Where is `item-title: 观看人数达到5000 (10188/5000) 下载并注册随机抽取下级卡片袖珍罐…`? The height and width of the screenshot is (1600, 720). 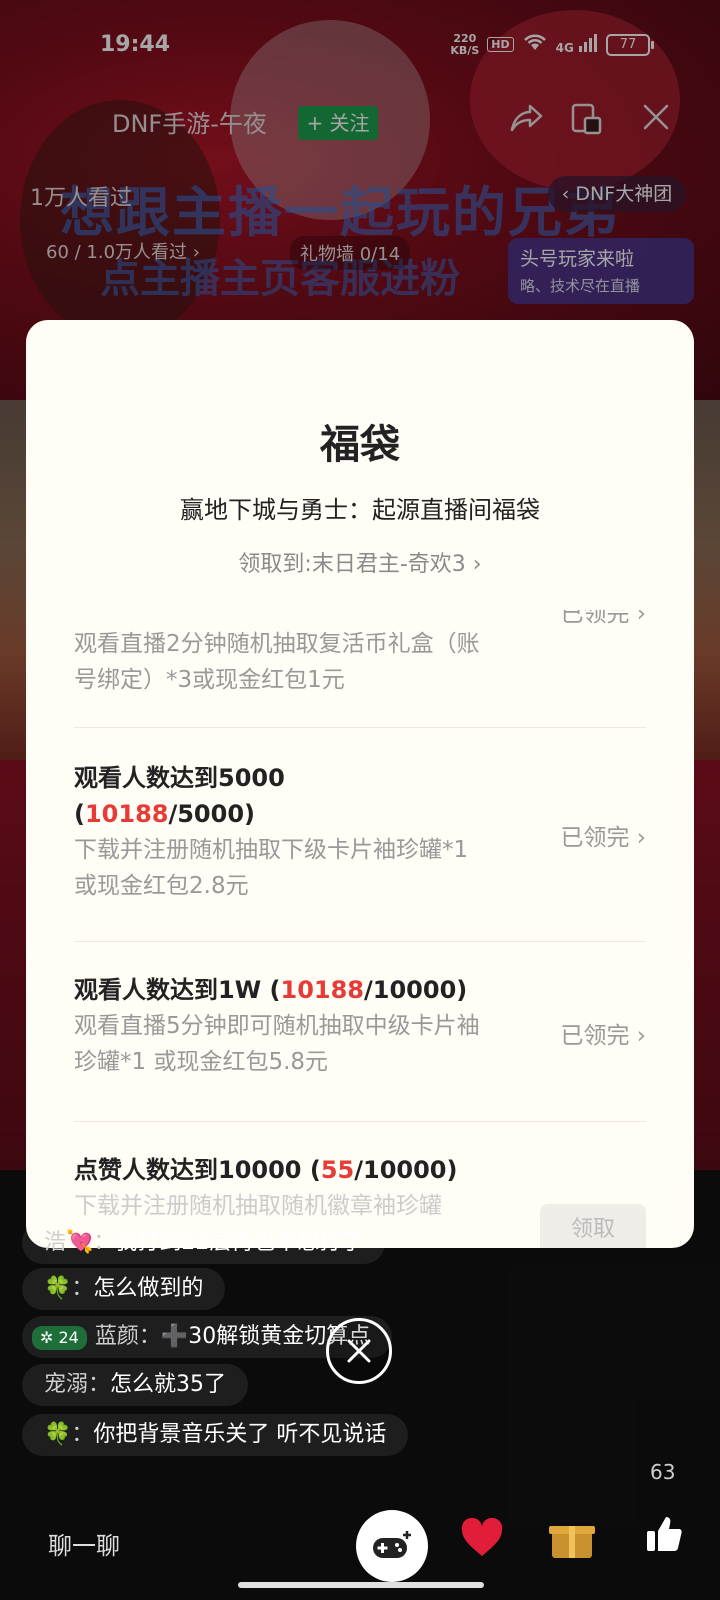
item-title: 观看人数达到5000 (10188/5000) 下载并注册随机抽取下级卡片袖珍罐… is located at coordinates (279, 832).